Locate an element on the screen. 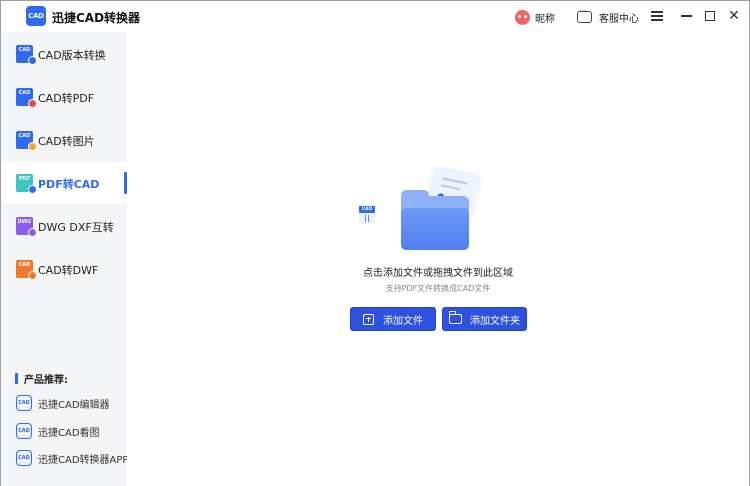  avatar-icon is located at coordinates (522, 17).